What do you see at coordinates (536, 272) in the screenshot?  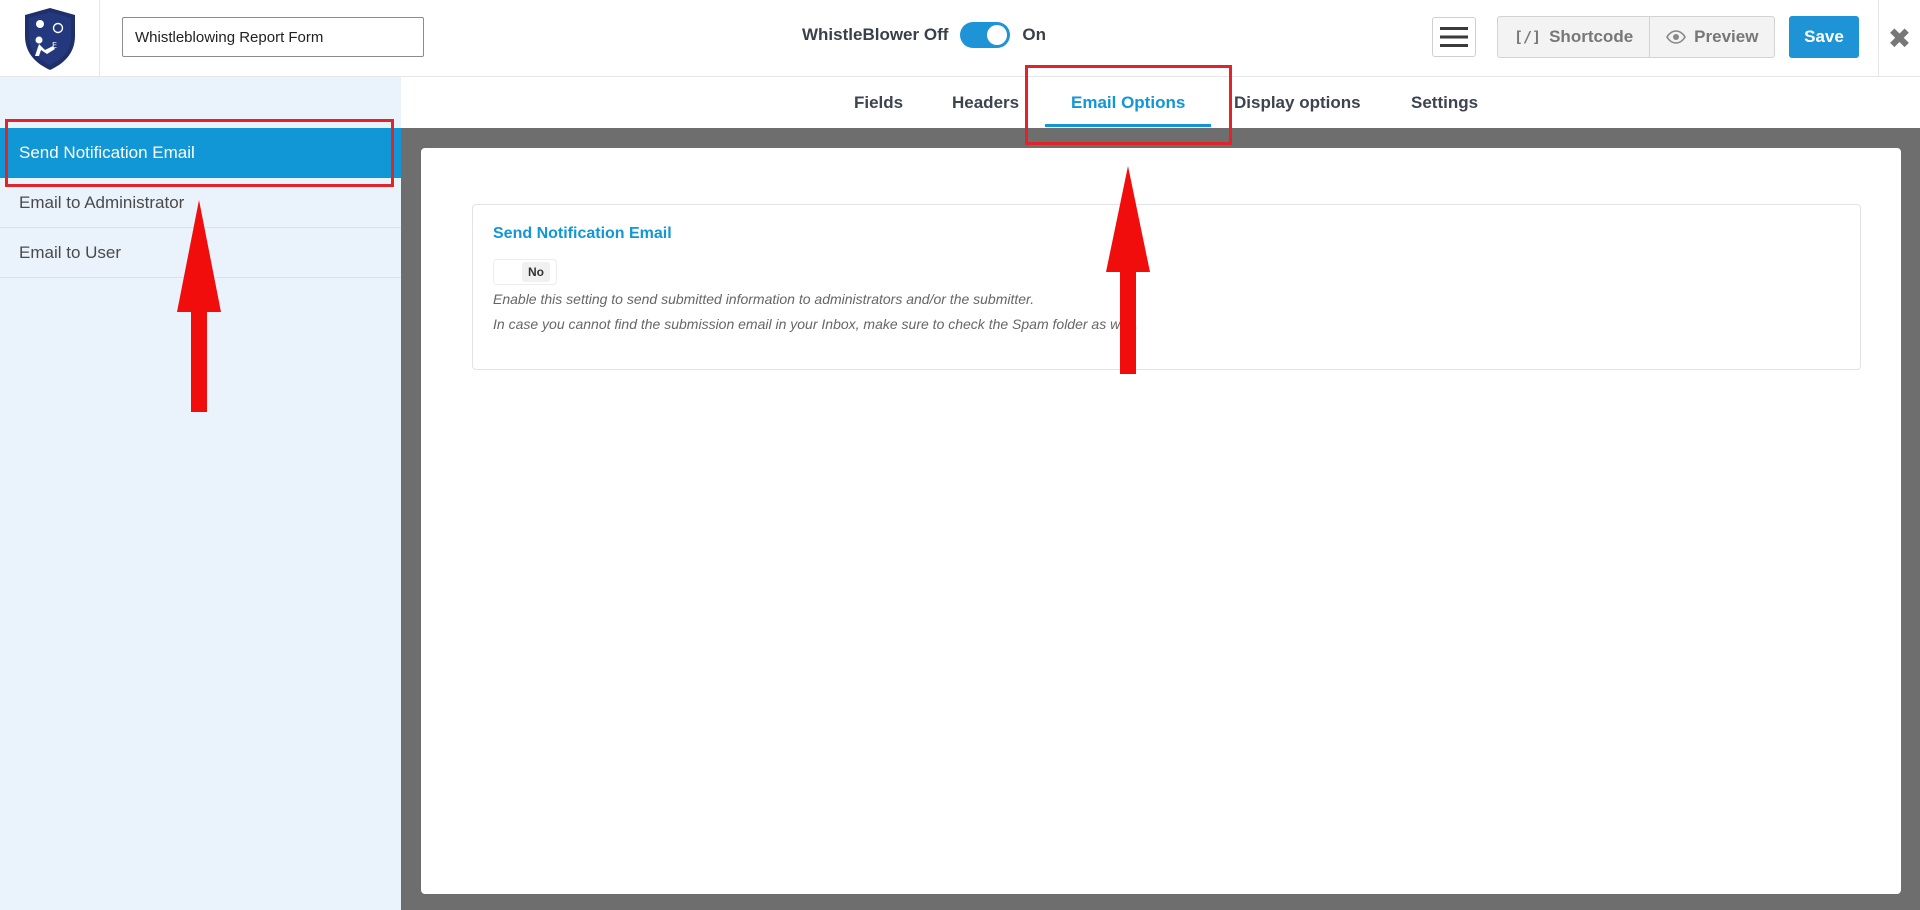 I see `toggle-value: No` at bounding box center [536, 272].